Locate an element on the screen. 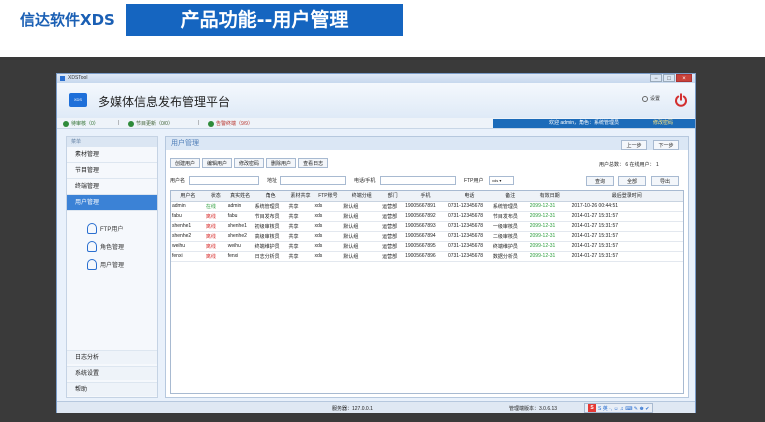 Image resolution: width=765 pixels, height=422 pixels. column-header: 最后登录时间 is located at coordinates (626, 196).